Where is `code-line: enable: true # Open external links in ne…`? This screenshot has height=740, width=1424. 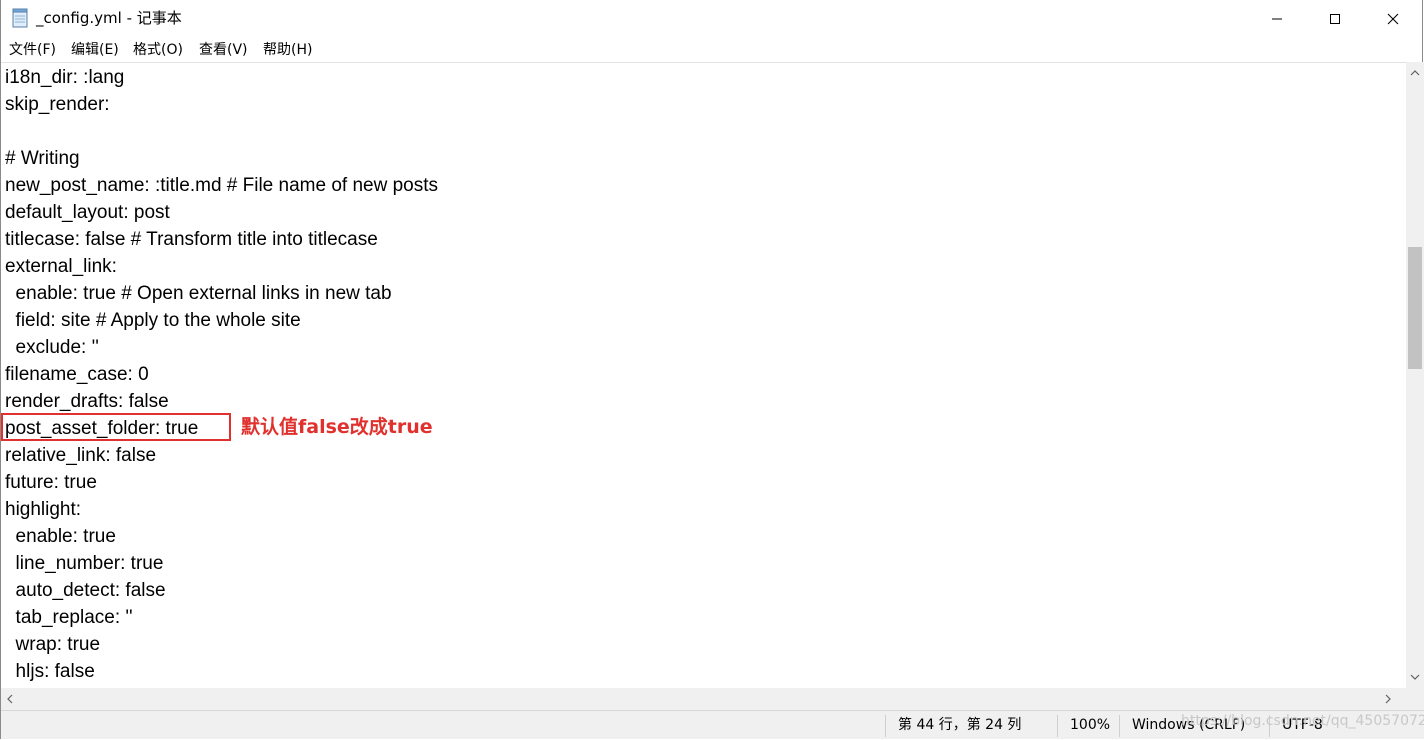
code-line: enable: true # Open external links in ne… is located at coordinates (198, 293).